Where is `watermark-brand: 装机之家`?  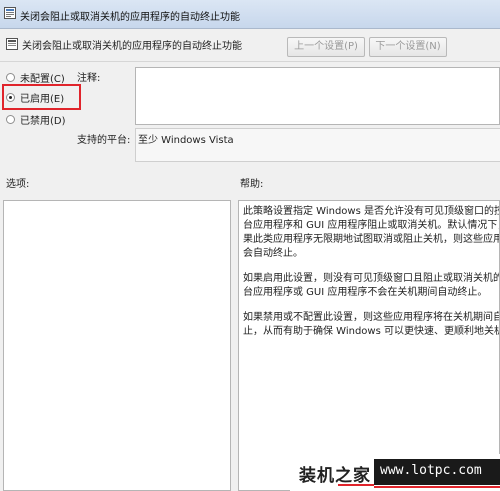 watermark-brand: 装机之家 is located at coordinates (335, 476).